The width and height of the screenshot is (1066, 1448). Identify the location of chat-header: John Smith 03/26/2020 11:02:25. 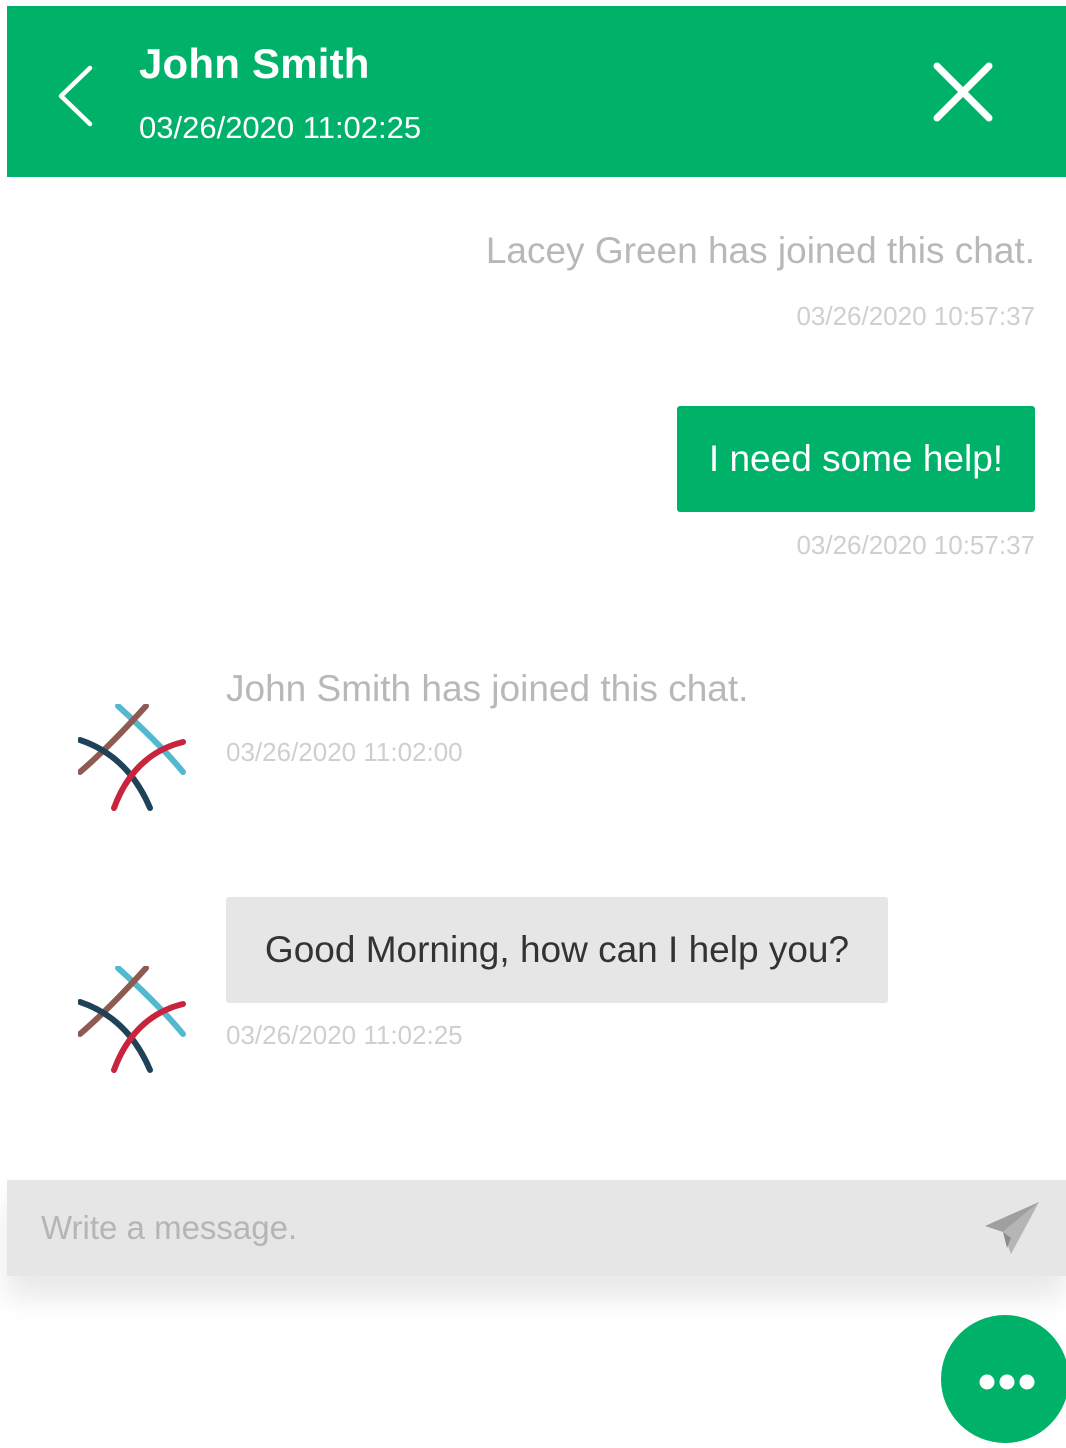
(536, 91).